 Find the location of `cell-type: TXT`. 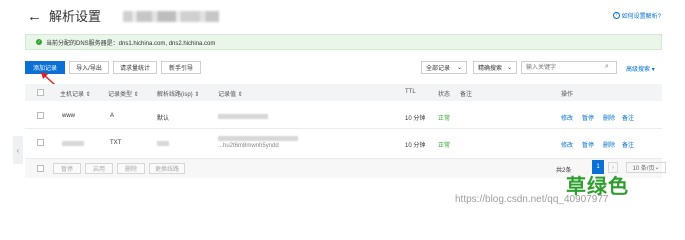

cell-type: TXT is located at coordinates (116, 143).